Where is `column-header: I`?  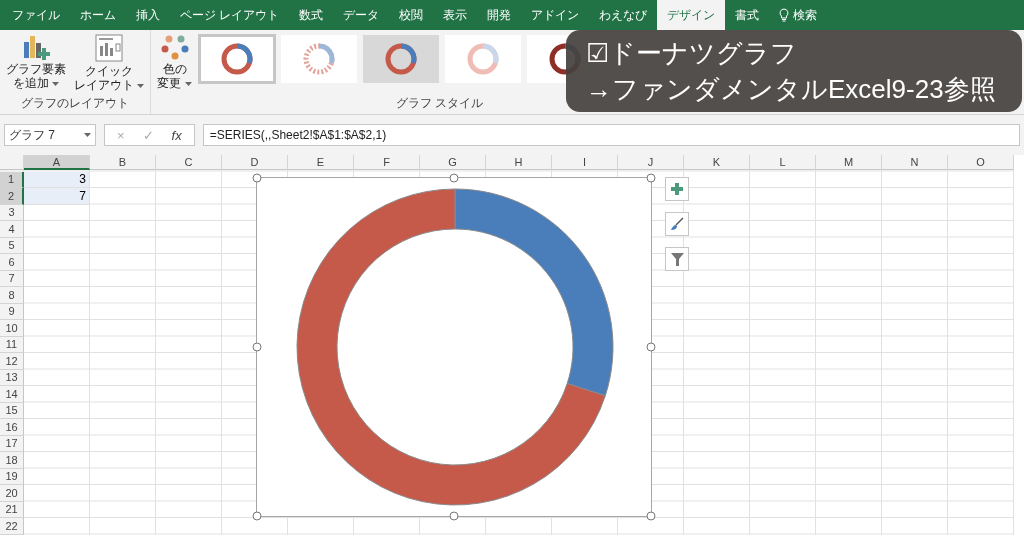 column-header: I is located at coordinates (585, 162).